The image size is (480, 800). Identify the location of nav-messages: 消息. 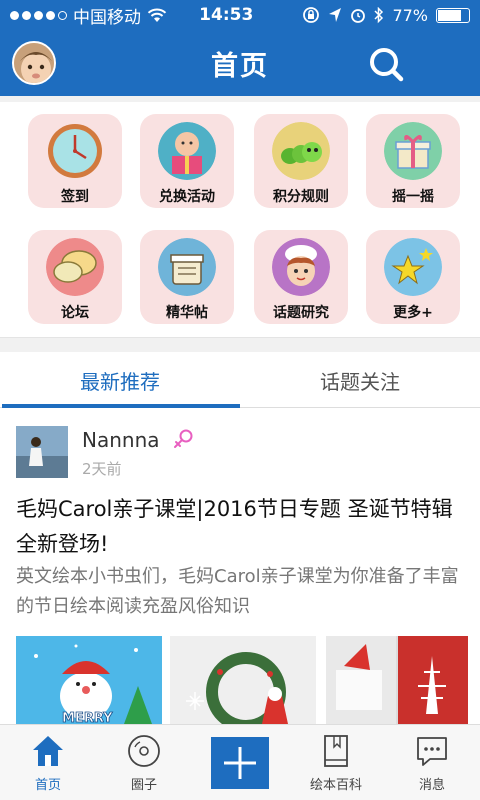
(432, 762).